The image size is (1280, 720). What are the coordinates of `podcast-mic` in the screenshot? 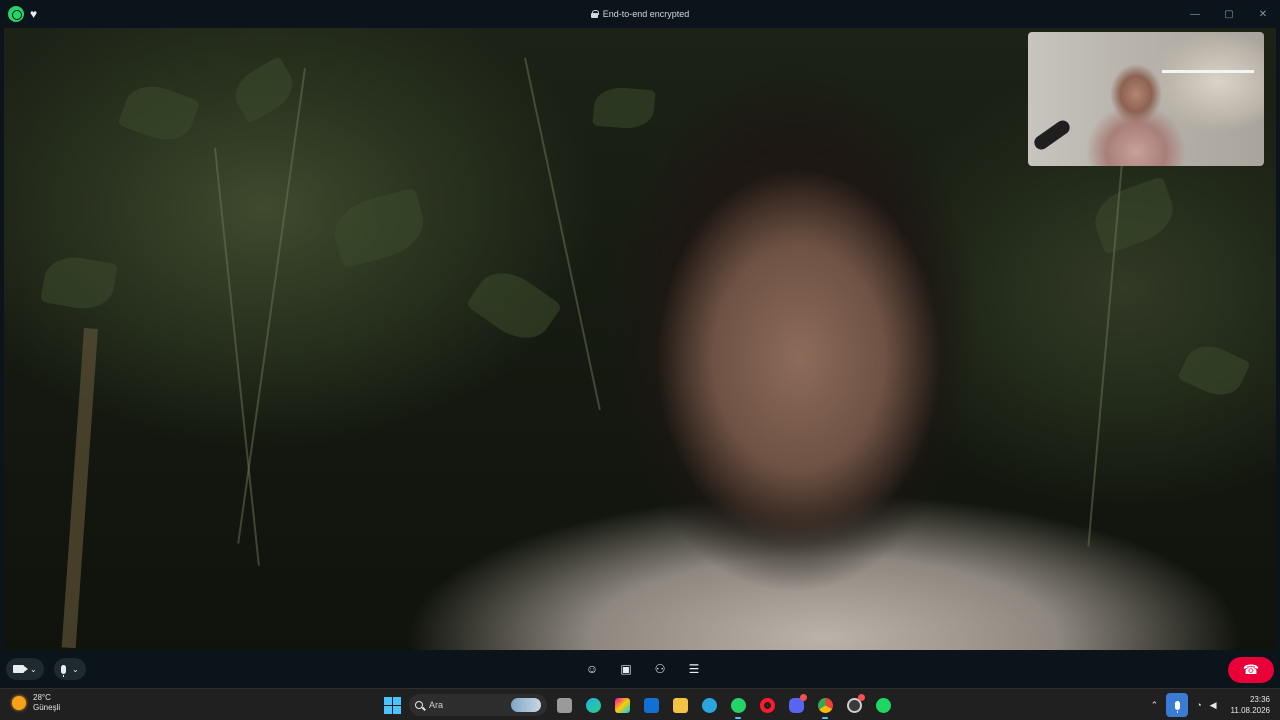 It's located at (1052, 135).